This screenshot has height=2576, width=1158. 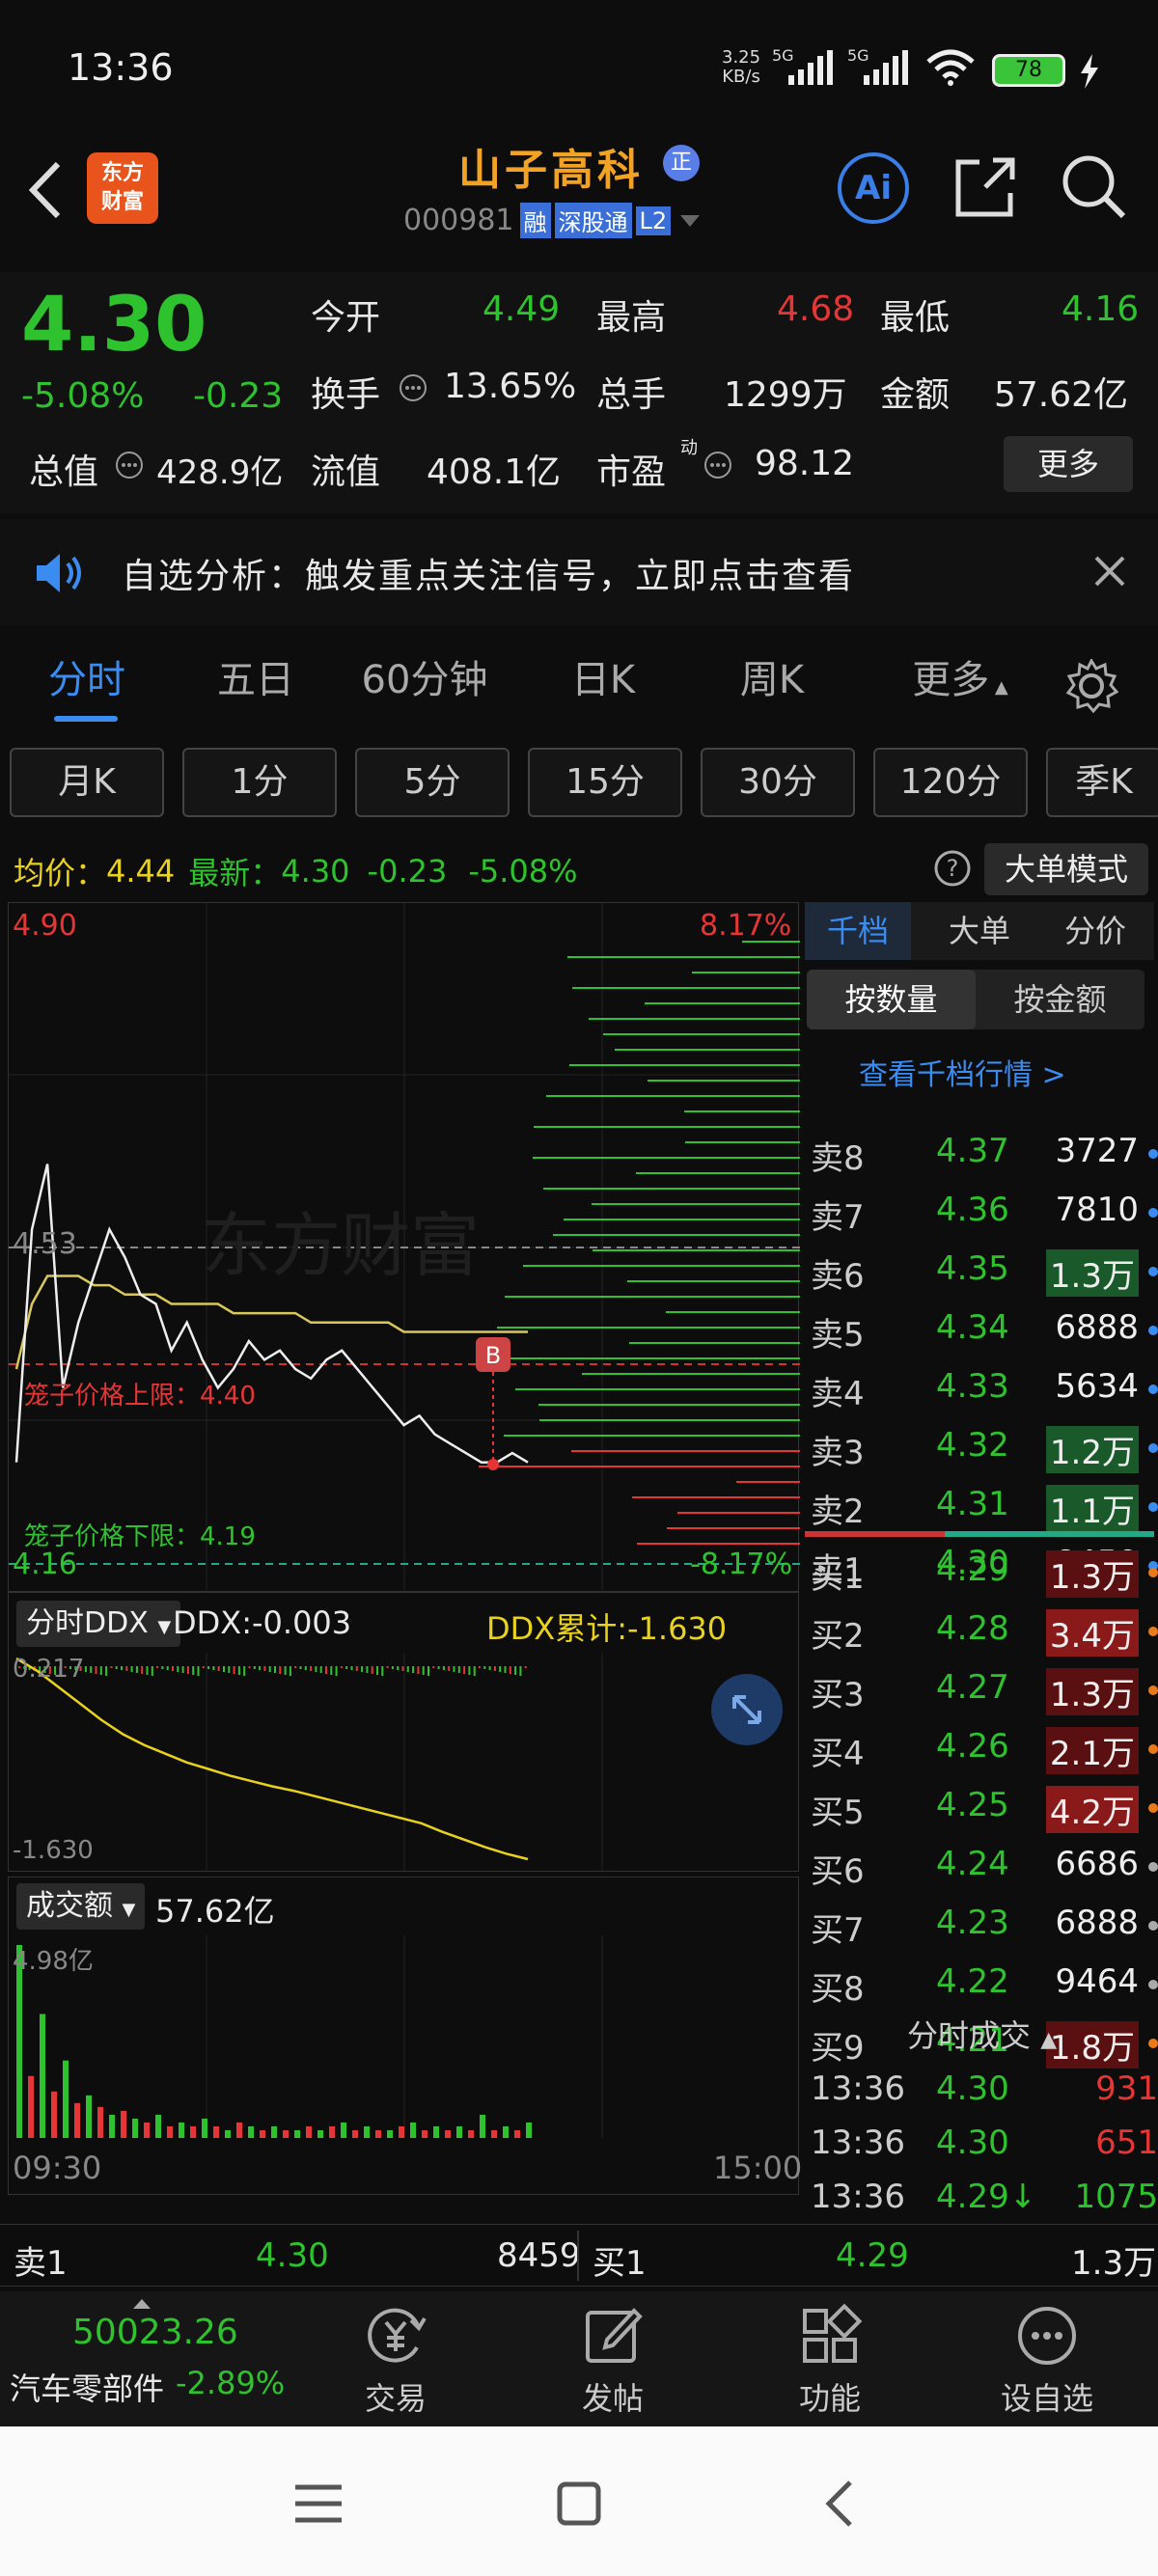 I want to click on bid-row: 买6 4.24 6686, so click(x=984, y=1870).